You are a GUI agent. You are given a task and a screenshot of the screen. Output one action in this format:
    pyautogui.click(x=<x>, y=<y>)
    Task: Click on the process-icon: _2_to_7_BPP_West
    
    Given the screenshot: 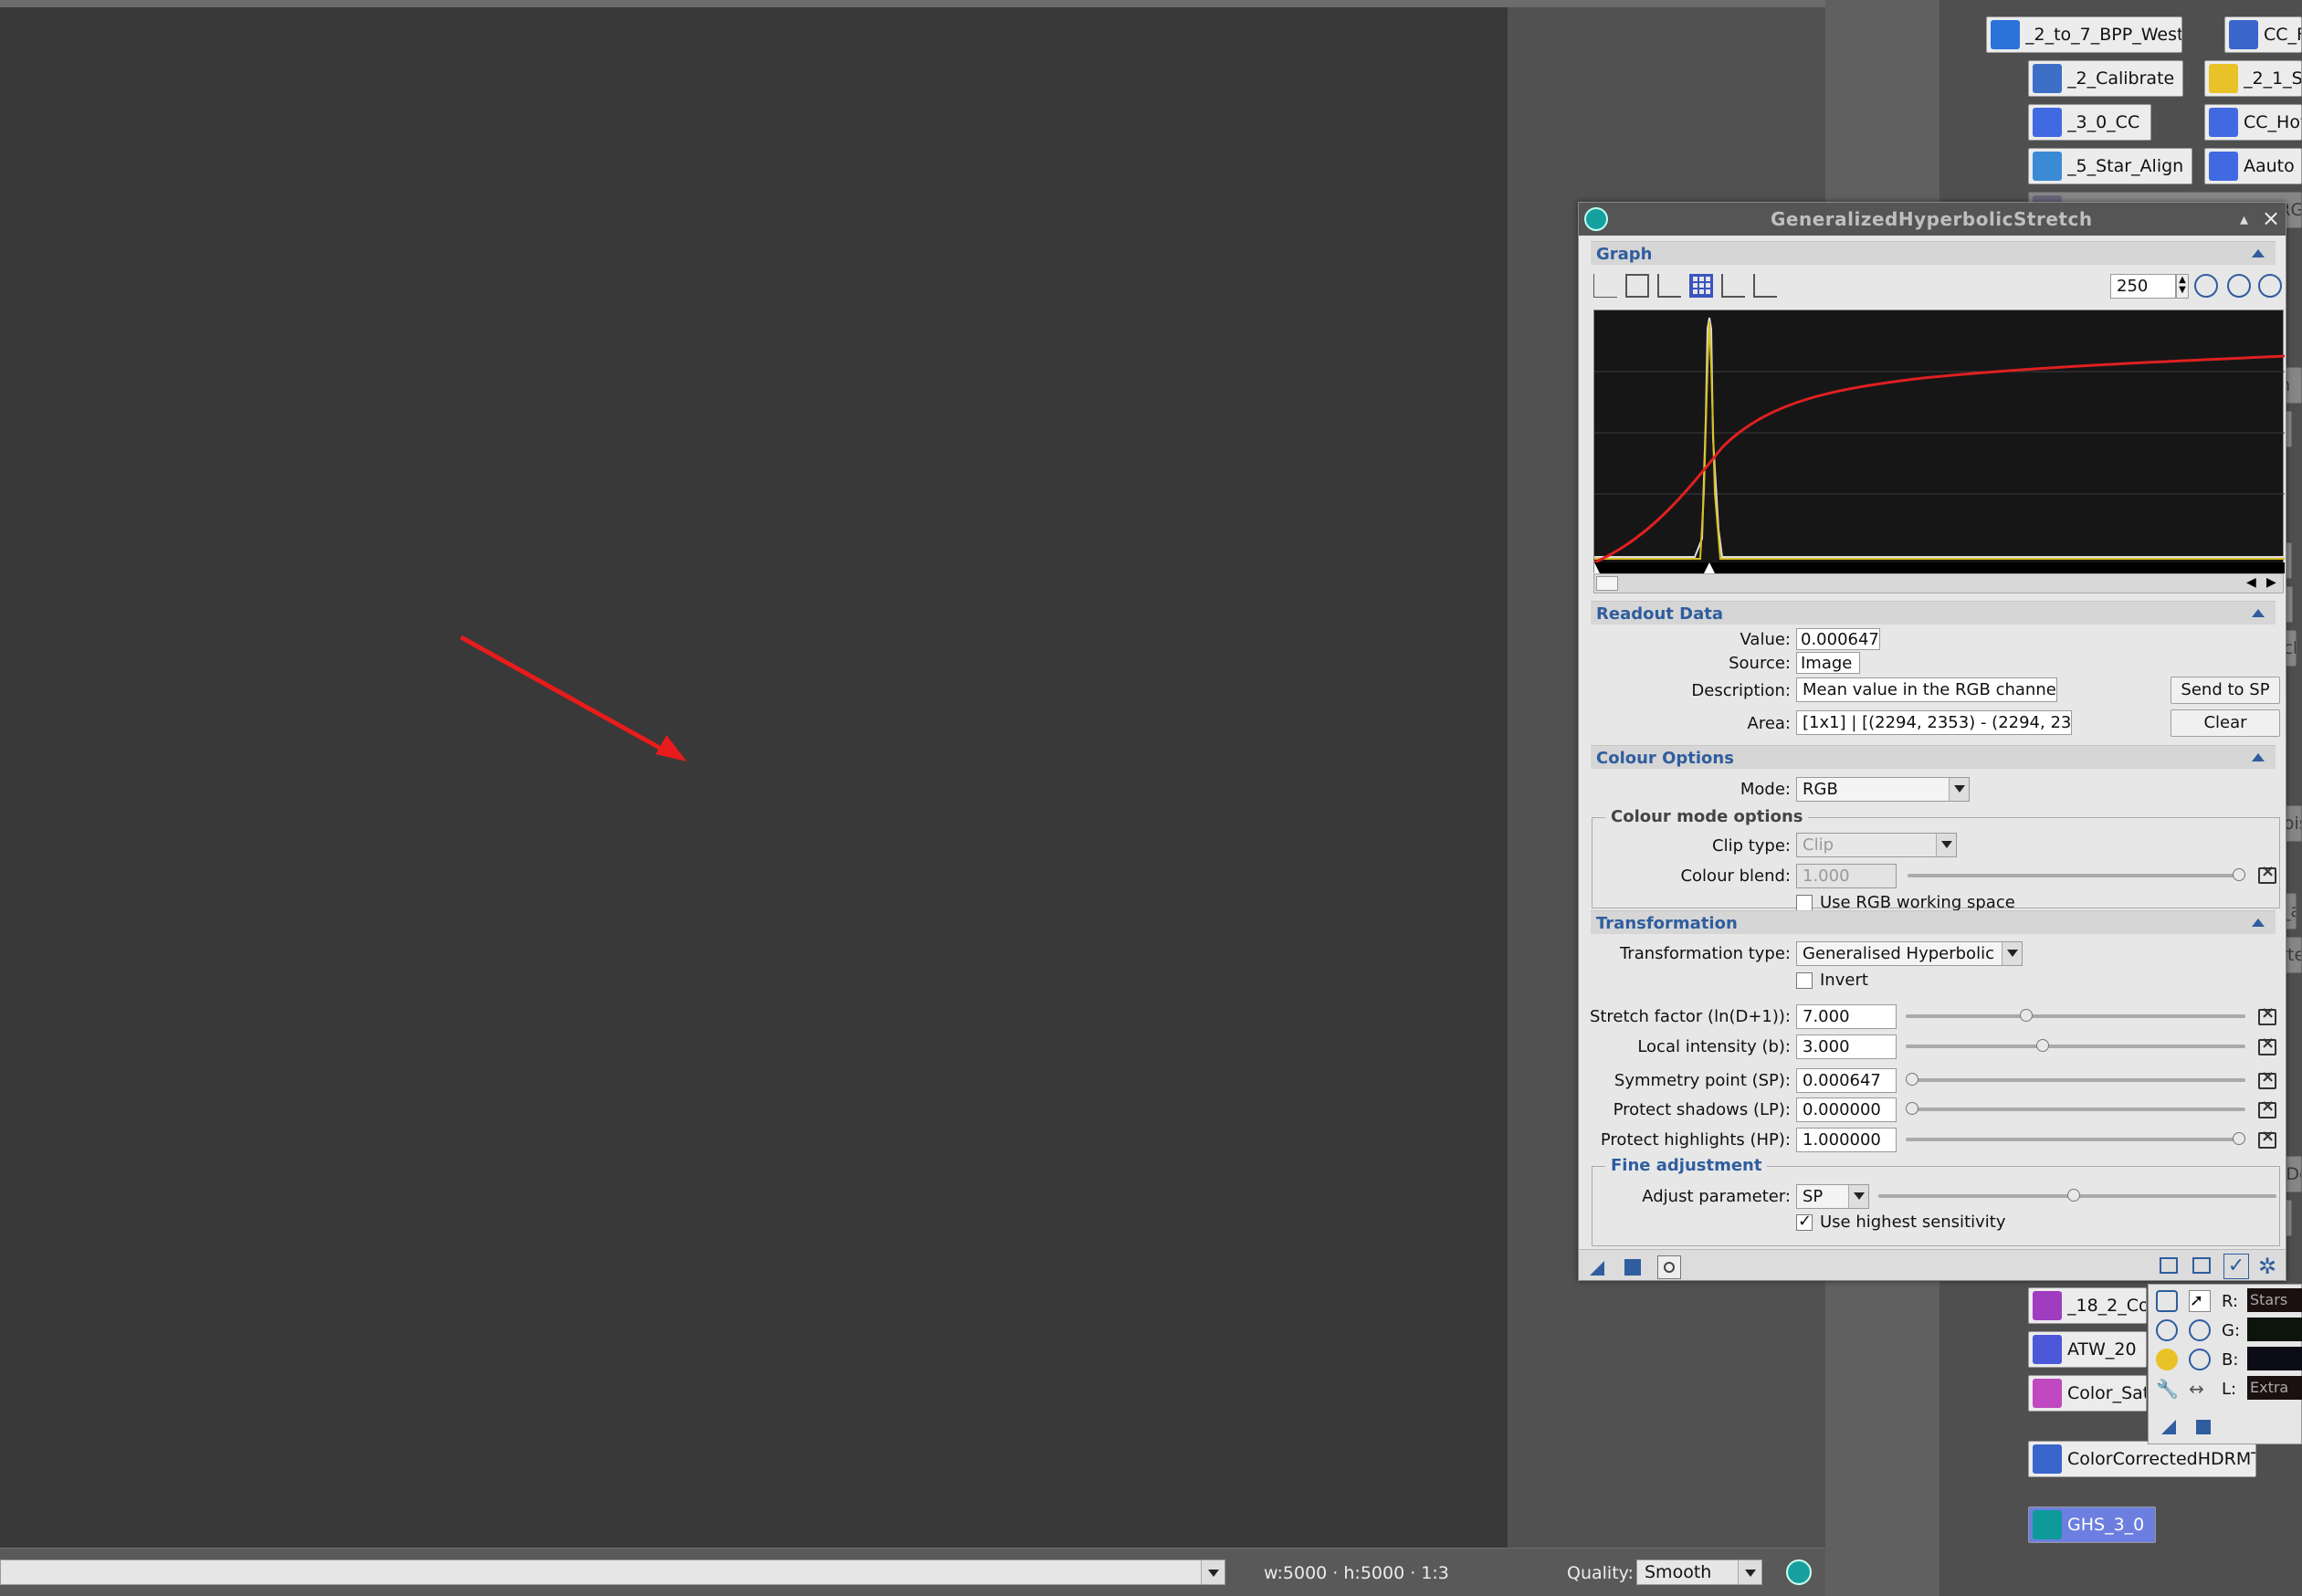 What is the action you would take?
    pyautogui.click(x=2084, y=35)
    